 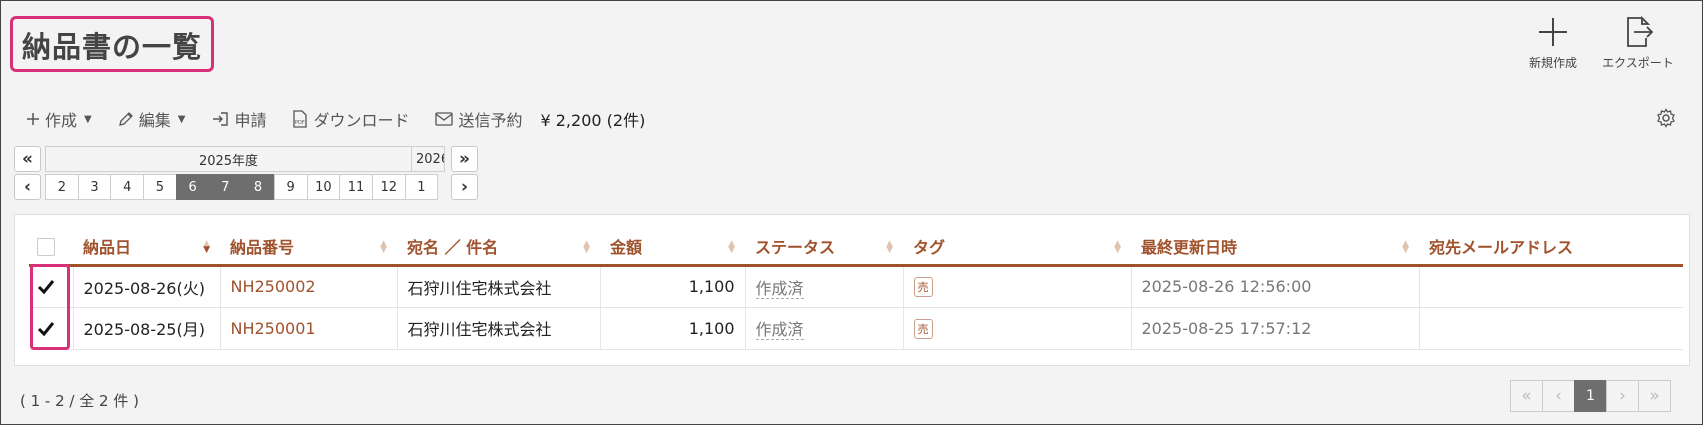 I want to click on col-label: ステータス, so click(x=795, y=248).